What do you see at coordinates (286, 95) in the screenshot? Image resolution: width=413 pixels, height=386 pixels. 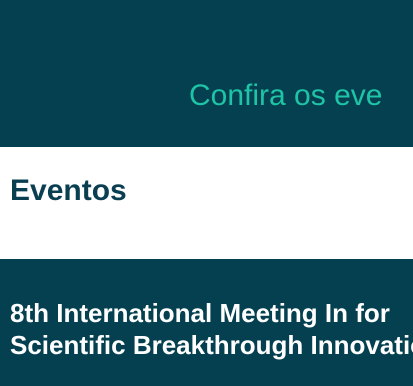 I see `hero-text: Confira os eve` at bounding box center [286, 95].